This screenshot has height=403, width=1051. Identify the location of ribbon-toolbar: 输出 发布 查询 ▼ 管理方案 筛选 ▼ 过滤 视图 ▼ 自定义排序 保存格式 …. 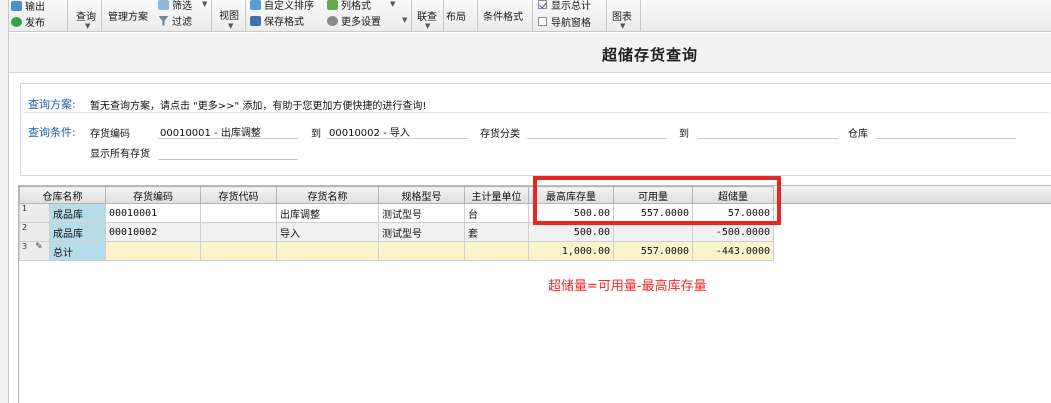
(530, 16).